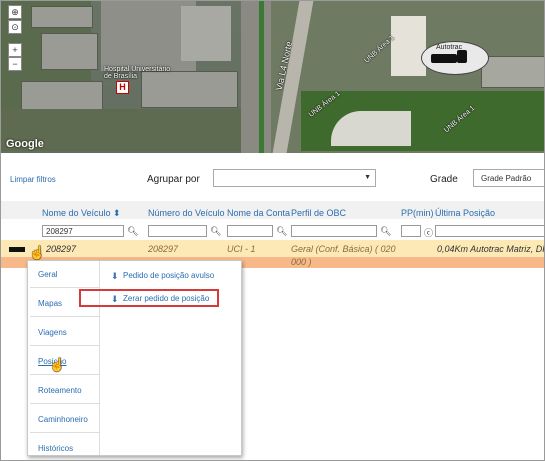 The height and width of the screenshot is (461, 545). Describe the element at coordinates (173, 179) in the screenshot. I see `group-by-label: Agrupar por` at that location.